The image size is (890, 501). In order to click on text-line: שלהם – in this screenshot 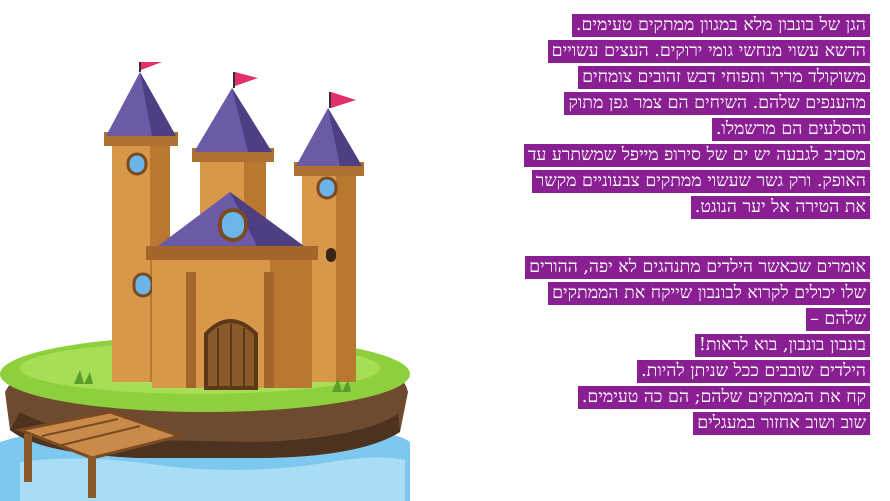, I will do `click(838, 319)`.